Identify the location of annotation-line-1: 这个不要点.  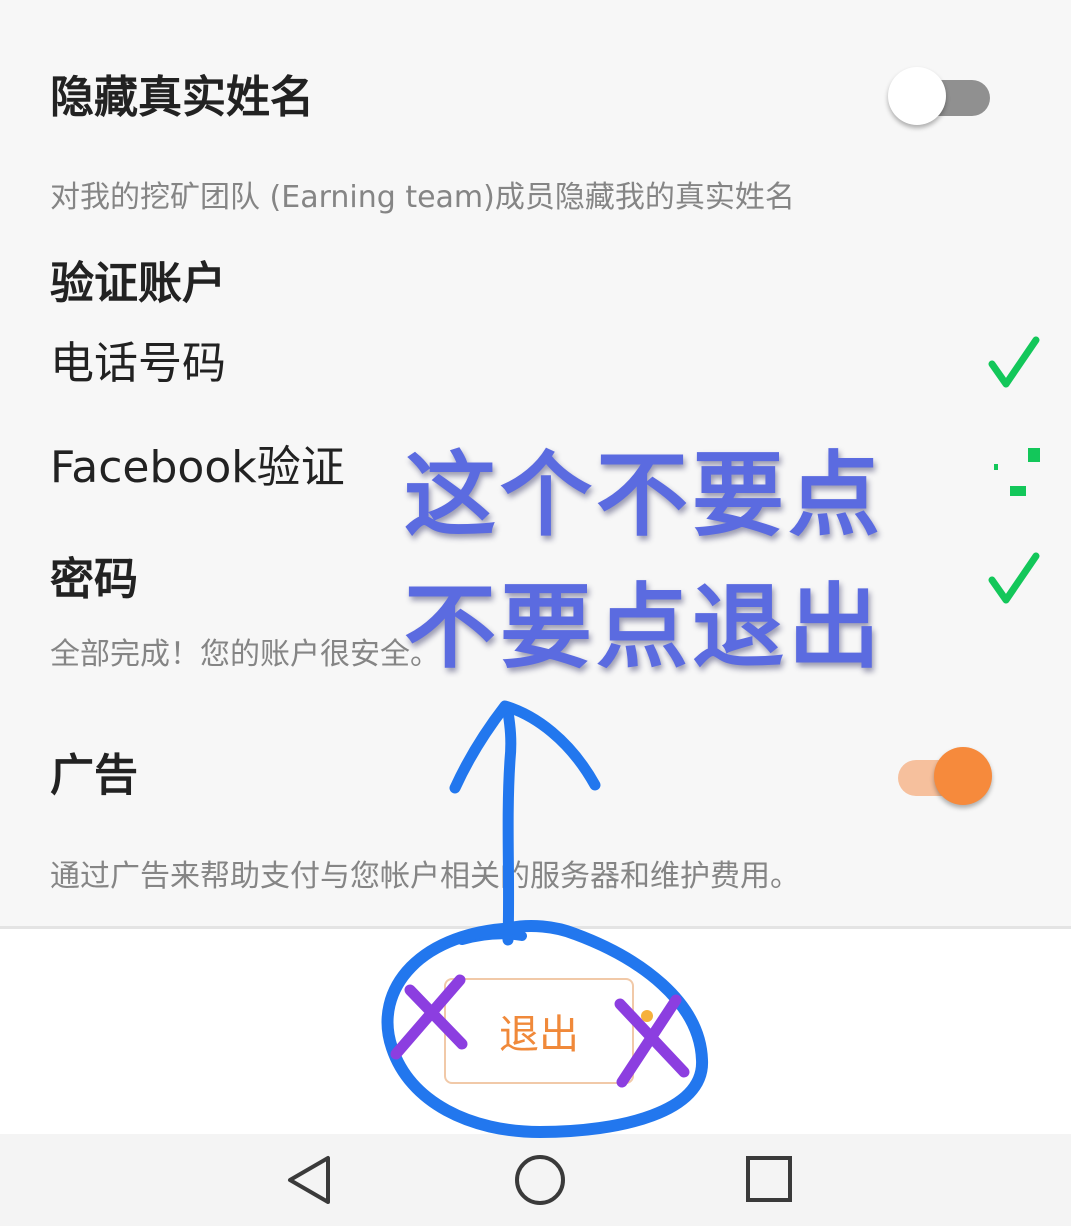
(644, 495).